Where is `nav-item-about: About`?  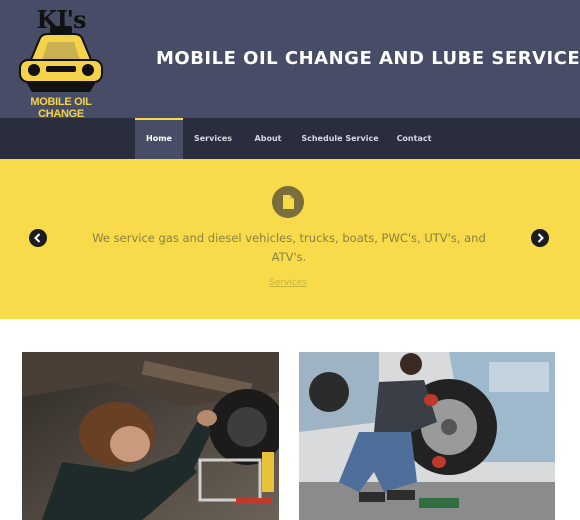 nav-item-about: About is located at coordinates (268, 138).